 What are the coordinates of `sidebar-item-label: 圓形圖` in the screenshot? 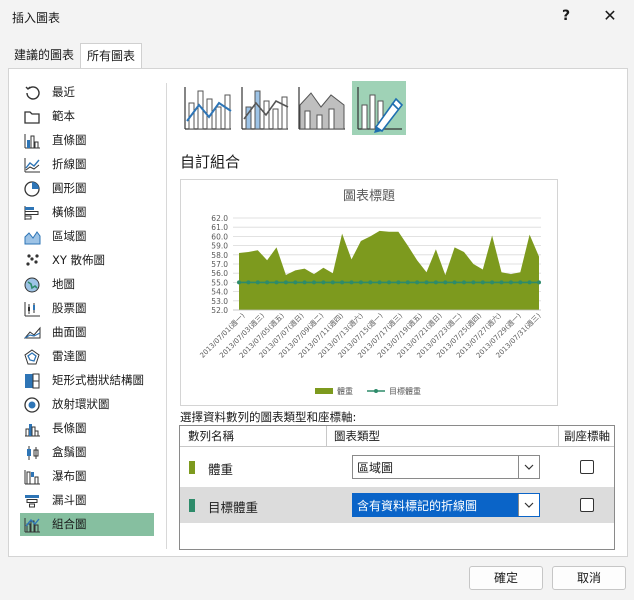 It's located at (69, 188).